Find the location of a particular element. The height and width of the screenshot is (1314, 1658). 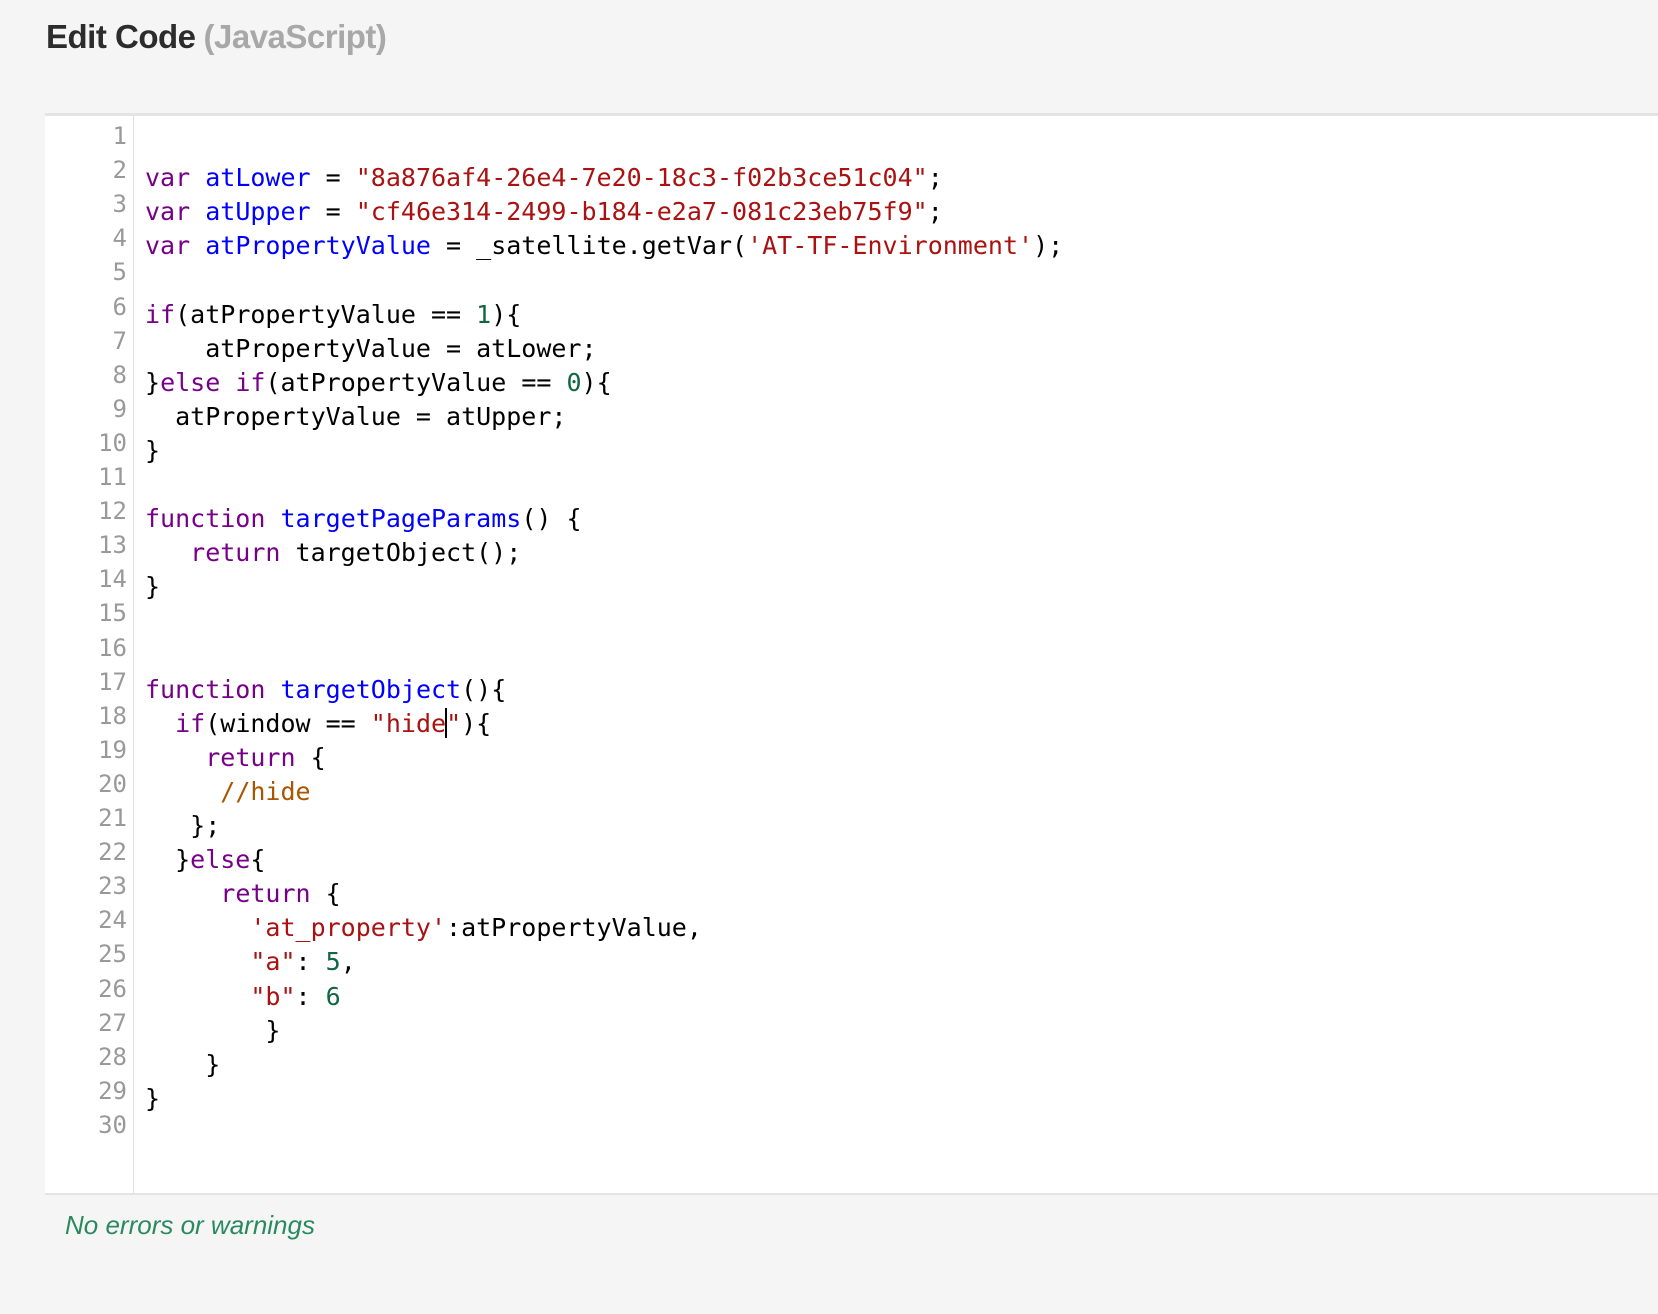

line-number: 30 is located at coordinates (112, 1124).